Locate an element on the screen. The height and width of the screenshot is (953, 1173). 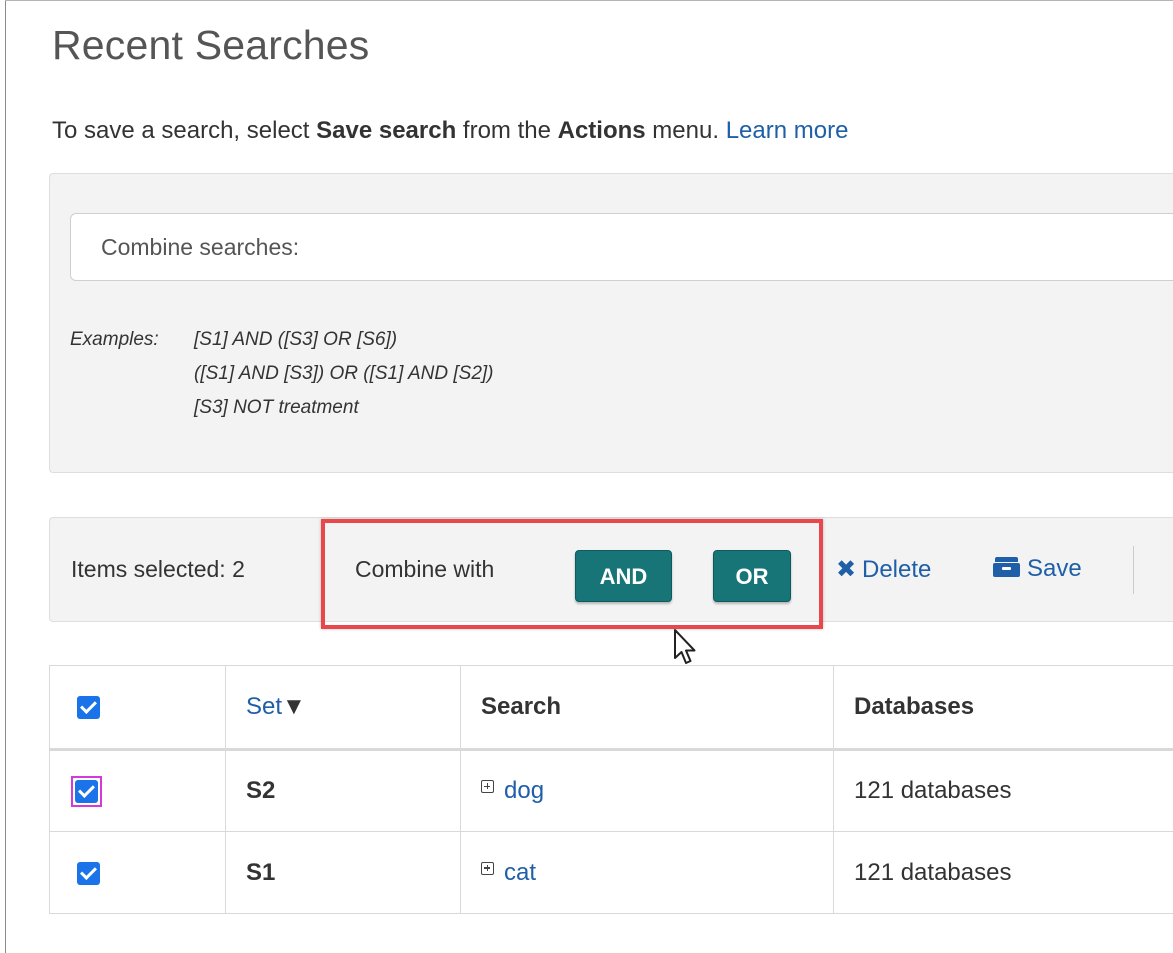
databases-column-header: Databases is located at coordinates (1003, 708).